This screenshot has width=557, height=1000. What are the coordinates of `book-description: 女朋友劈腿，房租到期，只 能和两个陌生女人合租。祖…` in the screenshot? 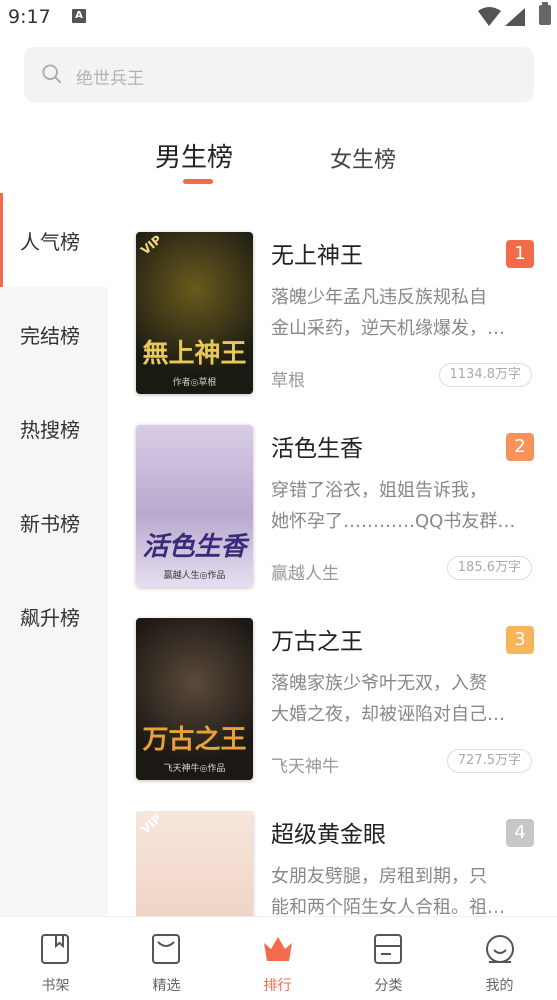 It's located at (402, 888).